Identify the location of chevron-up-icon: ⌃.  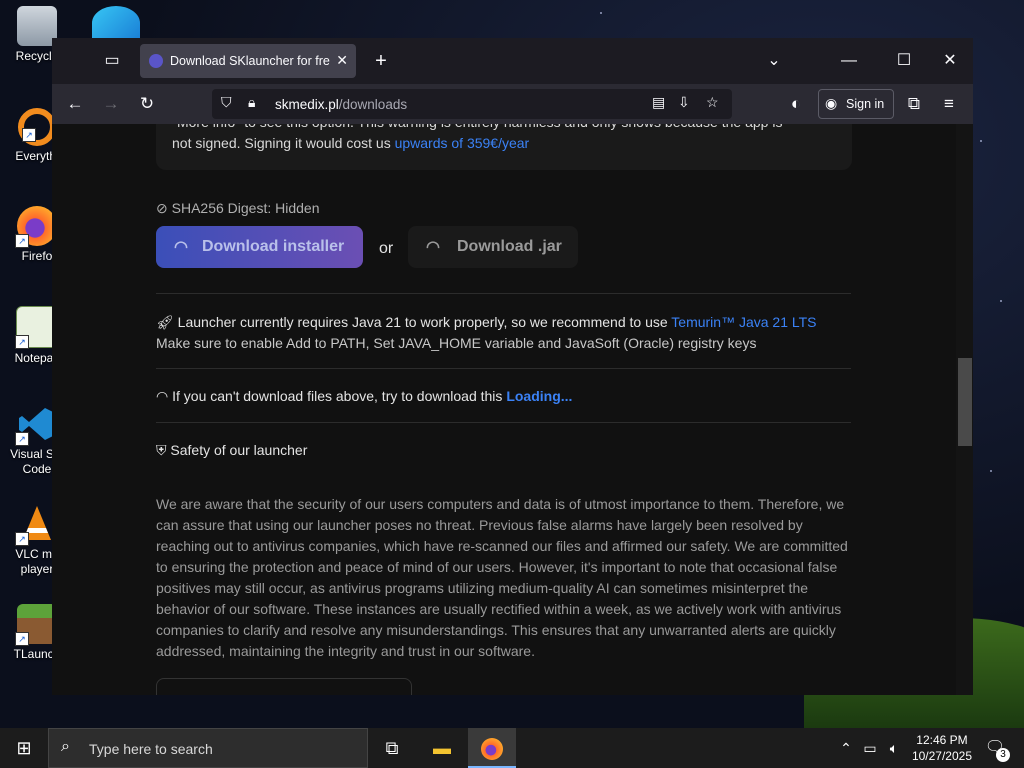
(846, 748).